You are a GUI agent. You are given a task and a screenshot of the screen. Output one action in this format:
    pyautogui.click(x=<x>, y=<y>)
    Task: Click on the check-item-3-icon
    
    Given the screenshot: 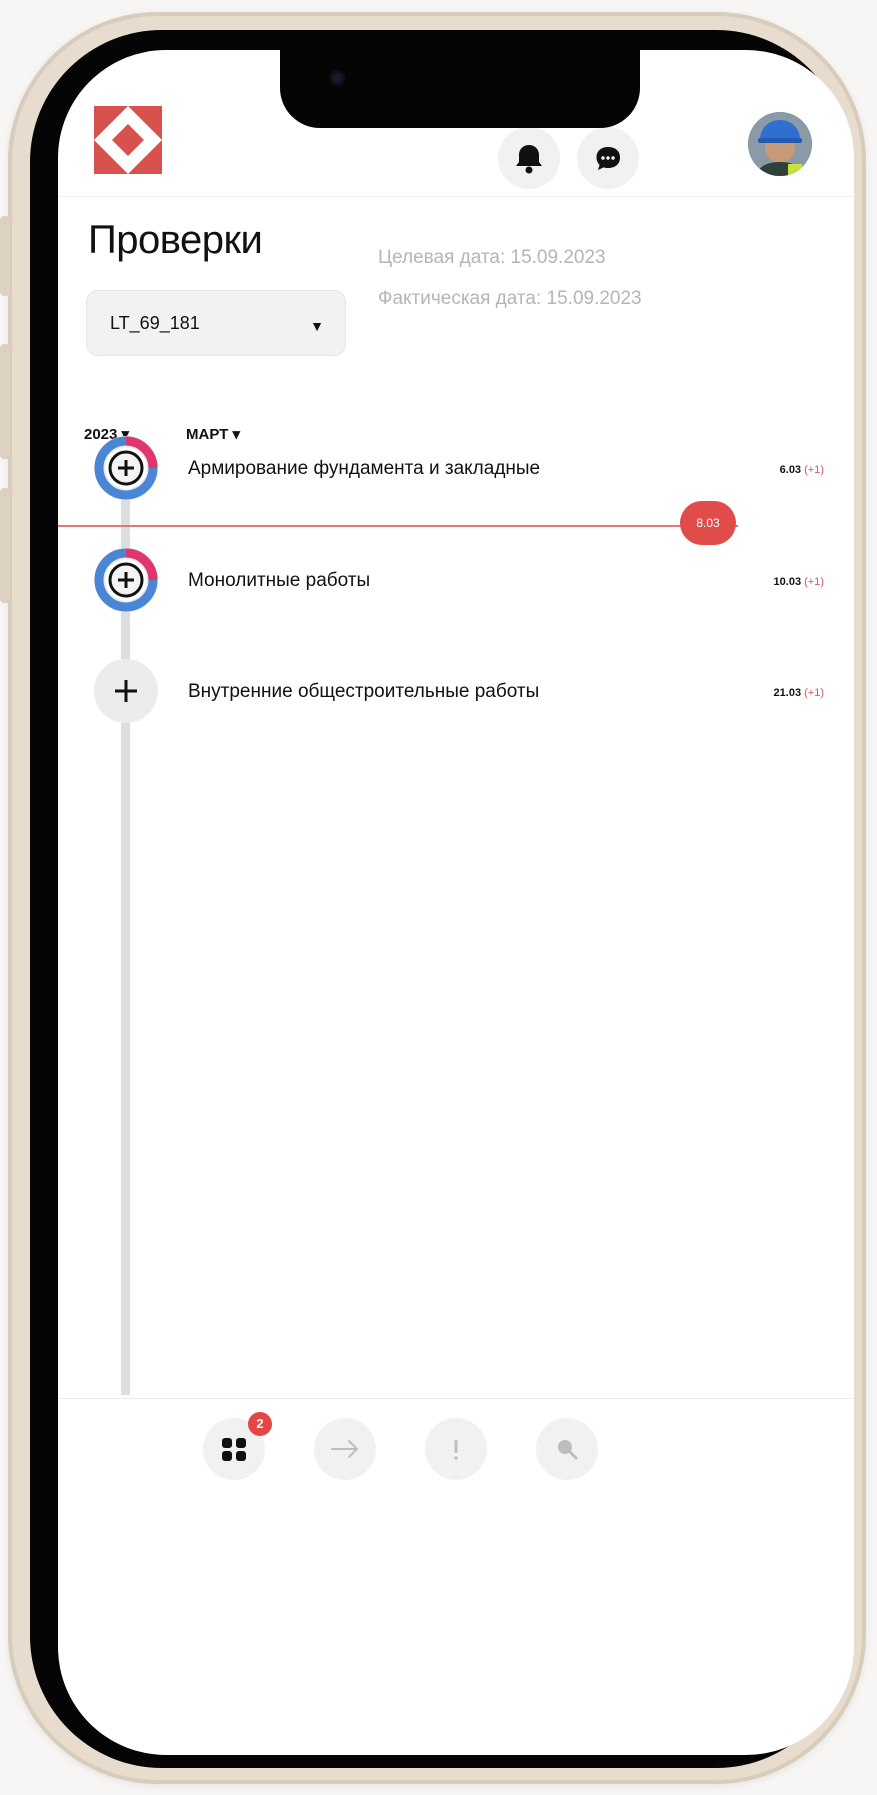 What is the action you would take?
    pyautogui.click(x=126, y=691)
    